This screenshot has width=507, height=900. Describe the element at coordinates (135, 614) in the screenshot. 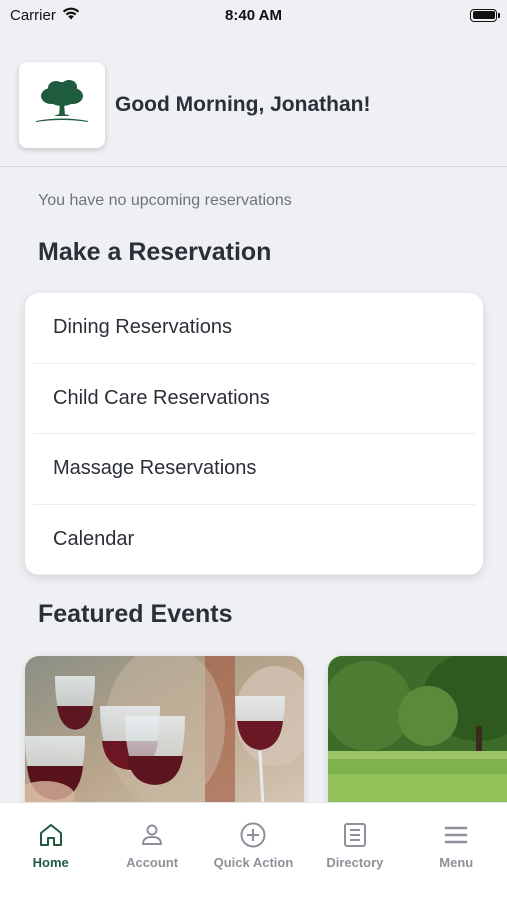

I see `featured-events-title: Featured Events` at that location.